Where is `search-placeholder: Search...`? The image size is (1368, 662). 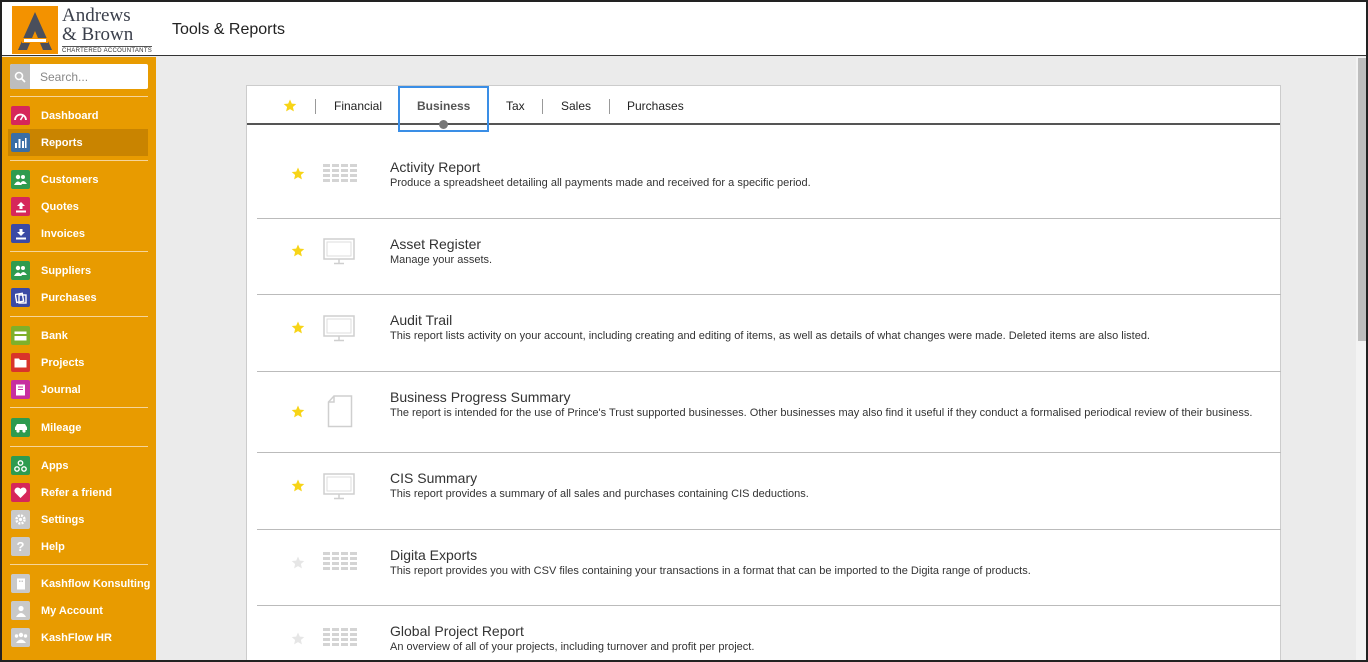
search-placeholder: Search... is located at coordinates (64, 77).